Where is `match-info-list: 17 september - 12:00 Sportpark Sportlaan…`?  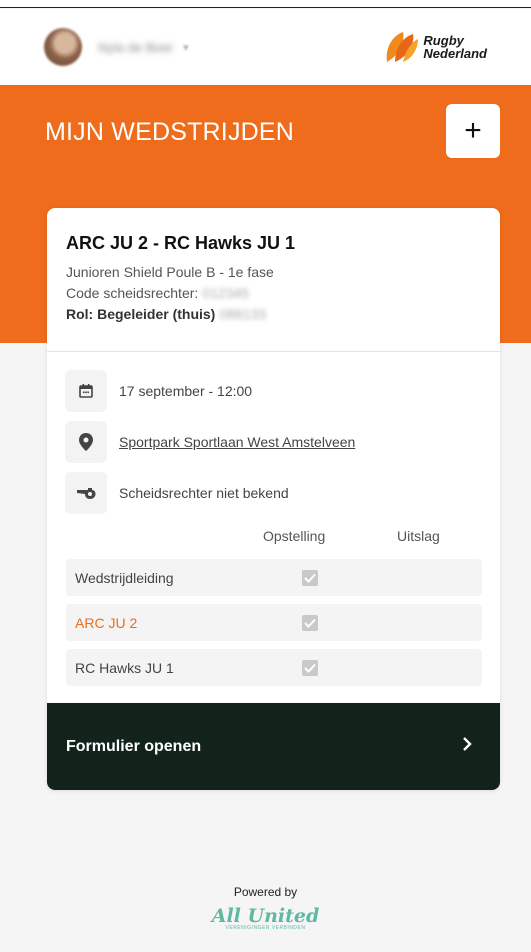 match-info-list: 17 september - 12:00 Sportpark Sportlaan… is located at coordinates (273, 435).